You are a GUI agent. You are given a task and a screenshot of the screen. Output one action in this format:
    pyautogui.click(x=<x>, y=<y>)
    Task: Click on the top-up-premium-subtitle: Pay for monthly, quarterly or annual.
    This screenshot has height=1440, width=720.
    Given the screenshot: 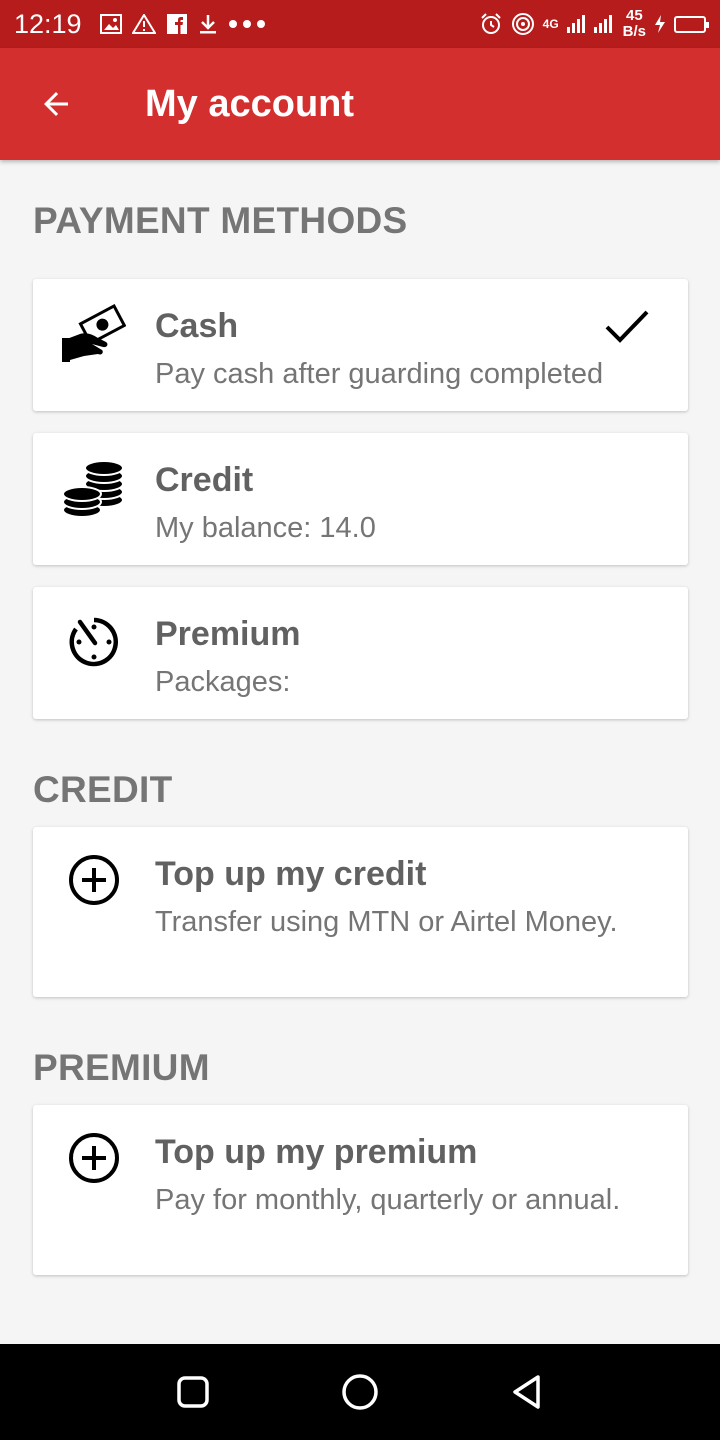 What is the action you would take?
    pyautogui.click(x=388, y=1200)
    